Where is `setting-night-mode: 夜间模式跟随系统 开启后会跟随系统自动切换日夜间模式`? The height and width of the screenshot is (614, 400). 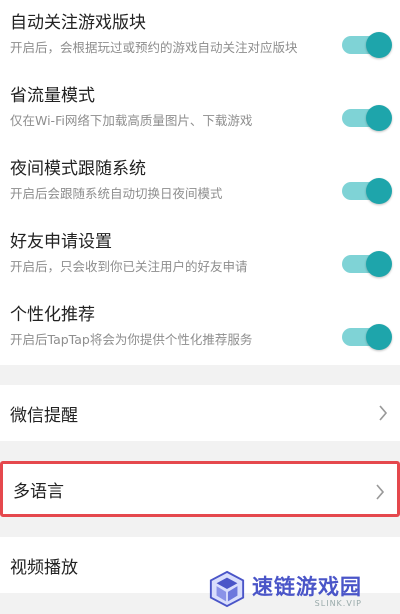 setting-night-mode: 夜间模式跟随系统 开启后会跟随系统自动切换日夜间模式 is located at coordinates (200, 182).